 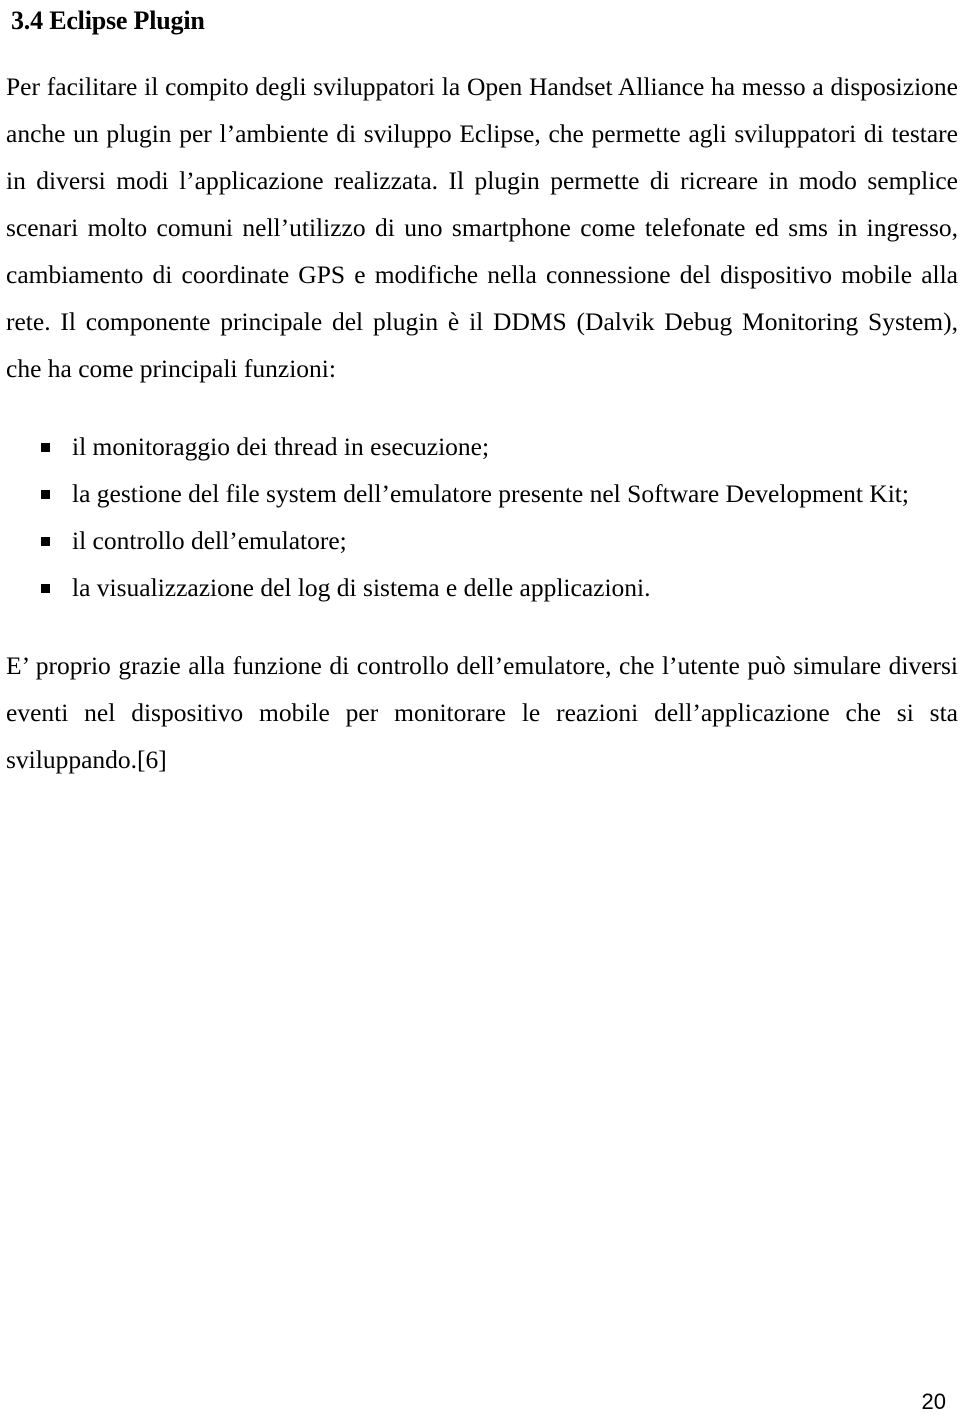 What do you see at coordinates (108, 20) in the screenshot?
I see `section-heading: 3.4 Eclipse Plugin` at bounding box center [108, 20].